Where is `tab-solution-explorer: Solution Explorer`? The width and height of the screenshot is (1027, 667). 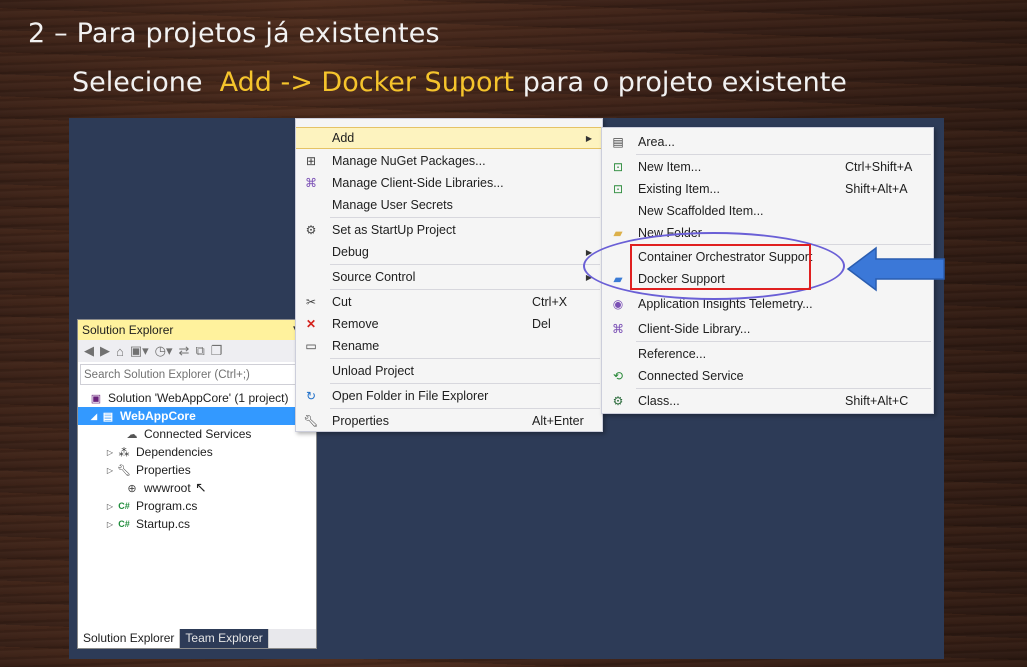
tab-solution-explorer: Solution Explorer is located at coordinates (129, 638).